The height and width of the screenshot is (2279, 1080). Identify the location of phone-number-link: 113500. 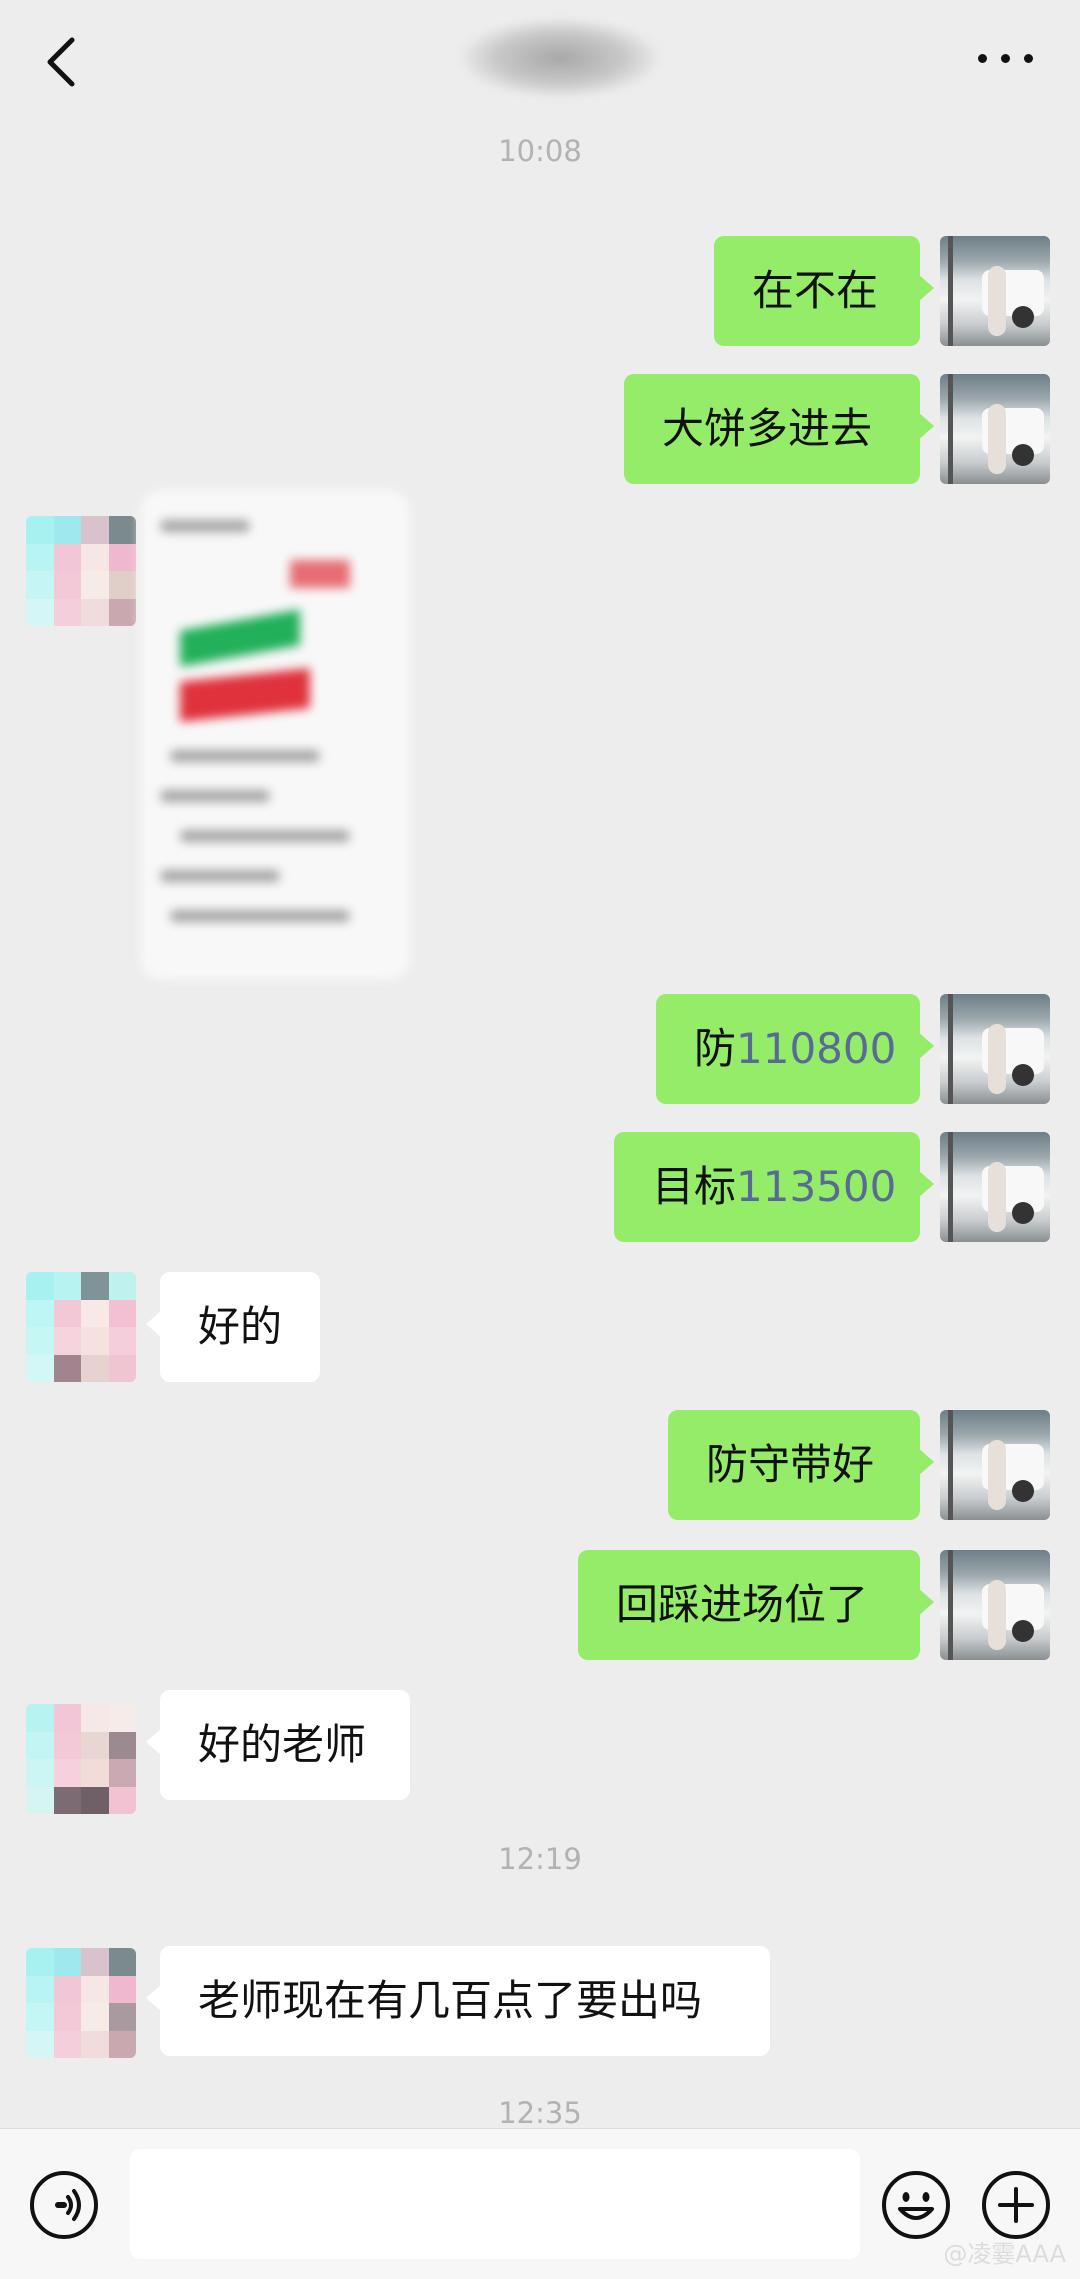
(816, 1186).